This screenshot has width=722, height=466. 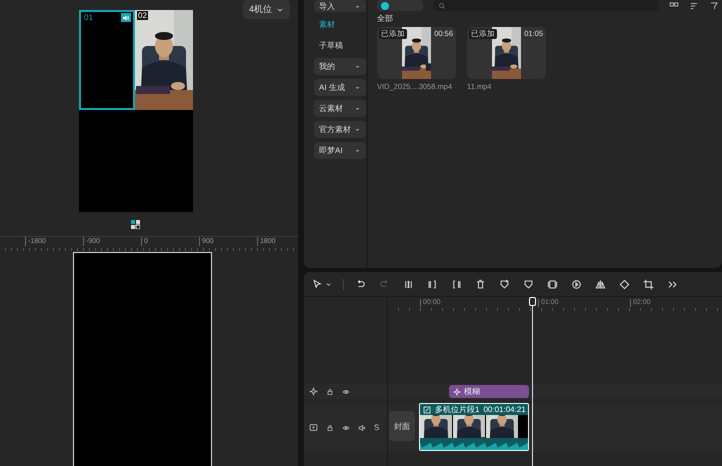 I want to click on pointer-icon, so click(x=317, y=284).